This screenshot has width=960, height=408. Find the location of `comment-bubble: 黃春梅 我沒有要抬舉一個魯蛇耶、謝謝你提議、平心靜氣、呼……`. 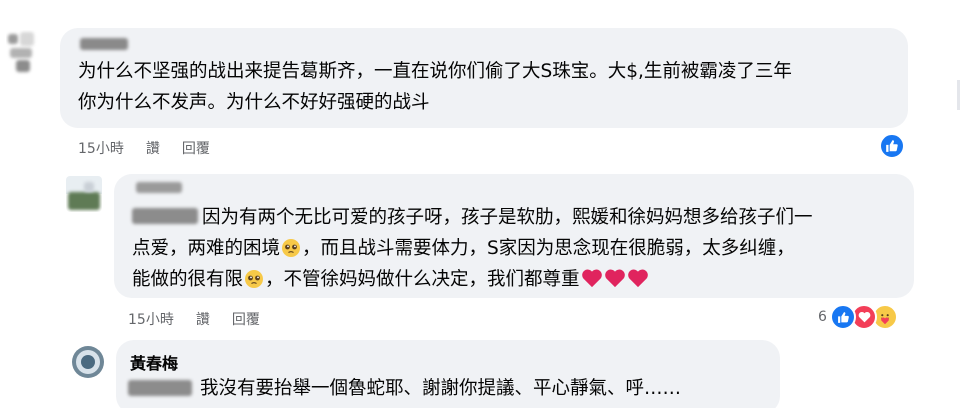

comment-bubble: 黃春梅 我沒有要抬舉一個魯蛇耶、謝謝你提議、平心靜氣、呼…… is located at coordinates (448, 374).